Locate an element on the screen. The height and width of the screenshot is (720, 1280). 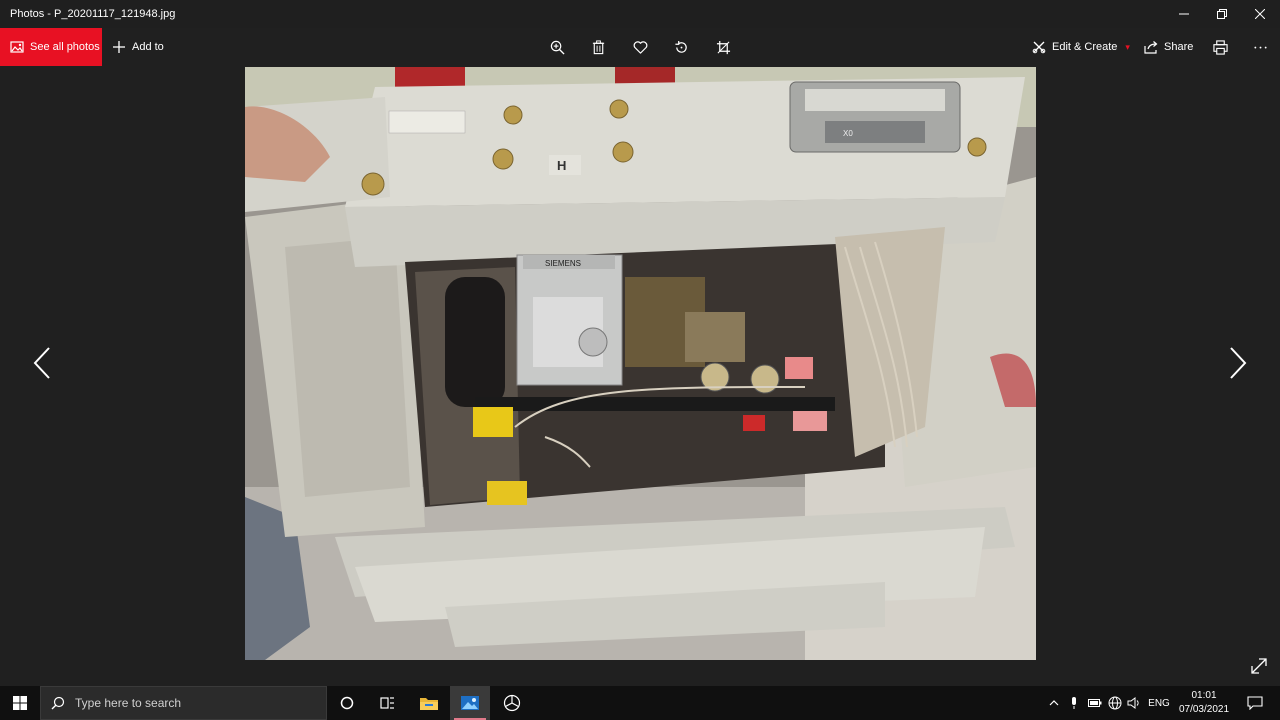
rotate-icon is located at coordinates (680, 46).